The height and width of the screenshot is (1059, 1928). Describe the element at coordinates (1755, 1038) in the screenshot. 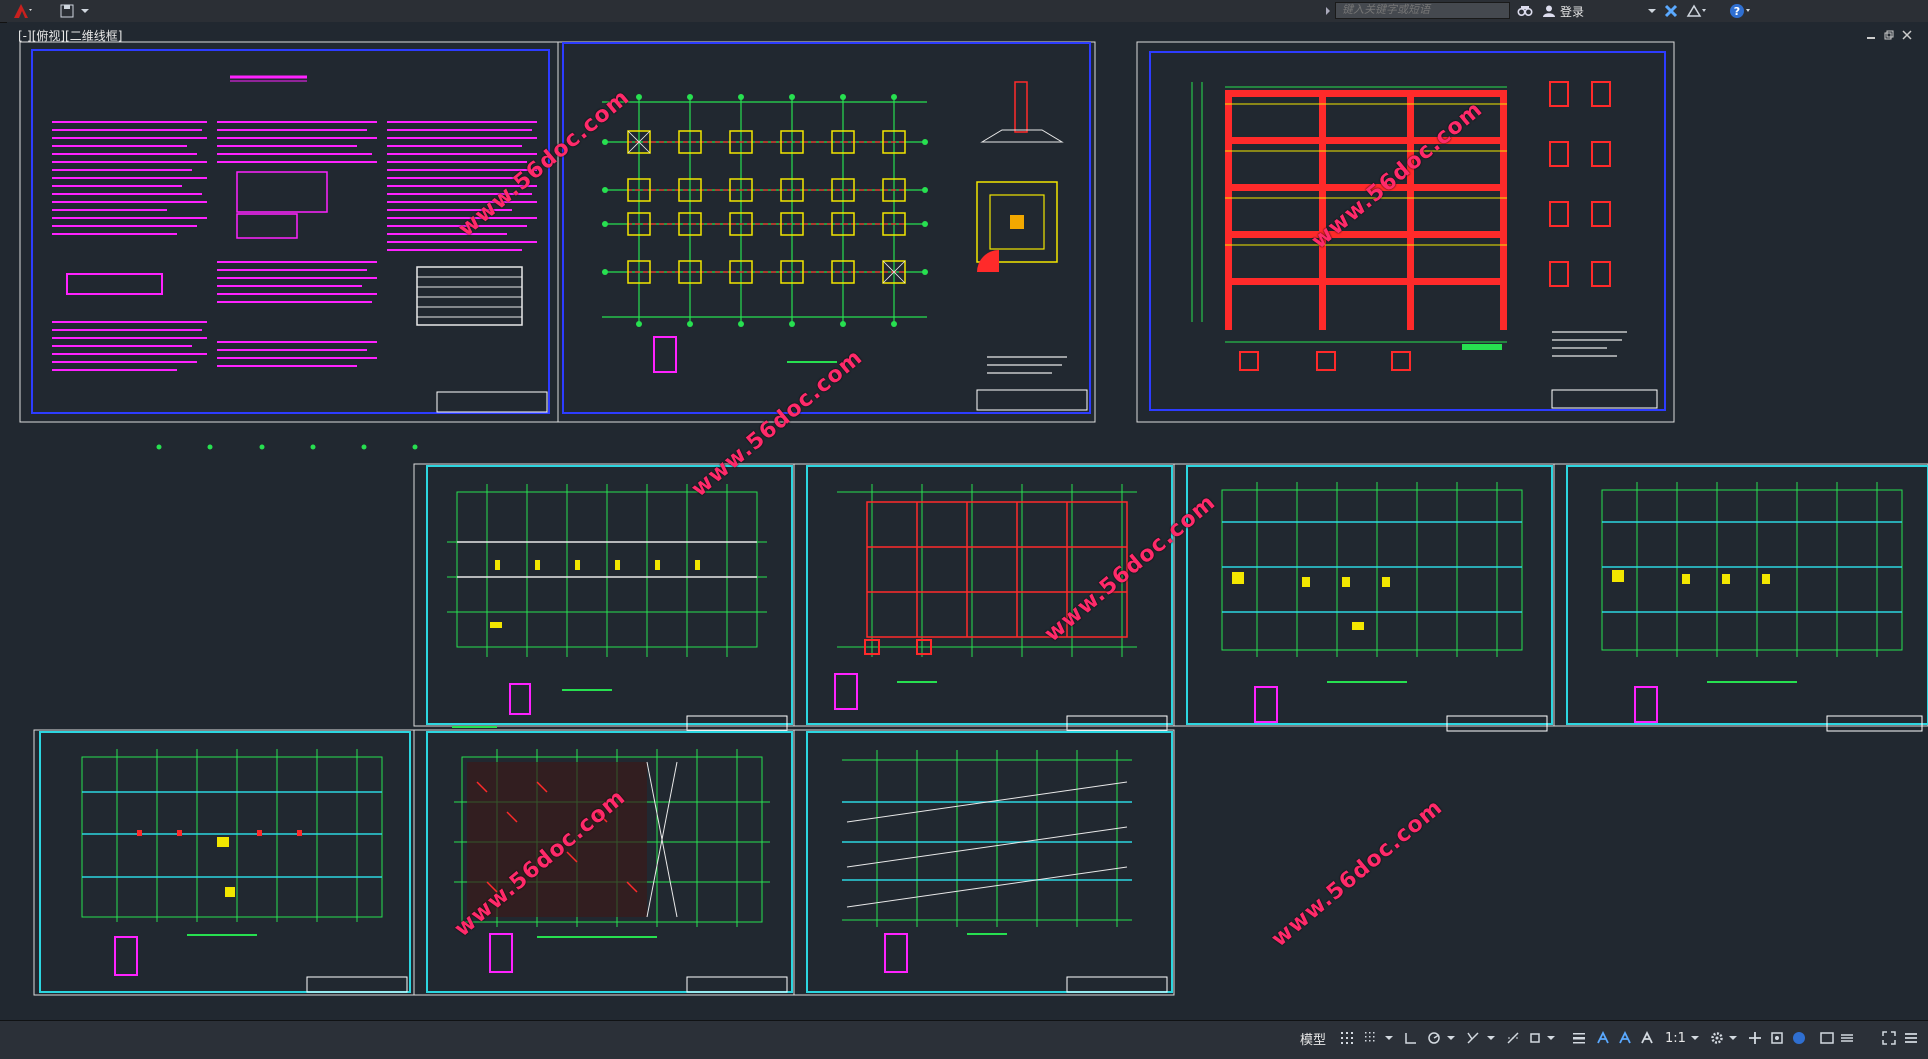

I see `plus-icon` at that location.